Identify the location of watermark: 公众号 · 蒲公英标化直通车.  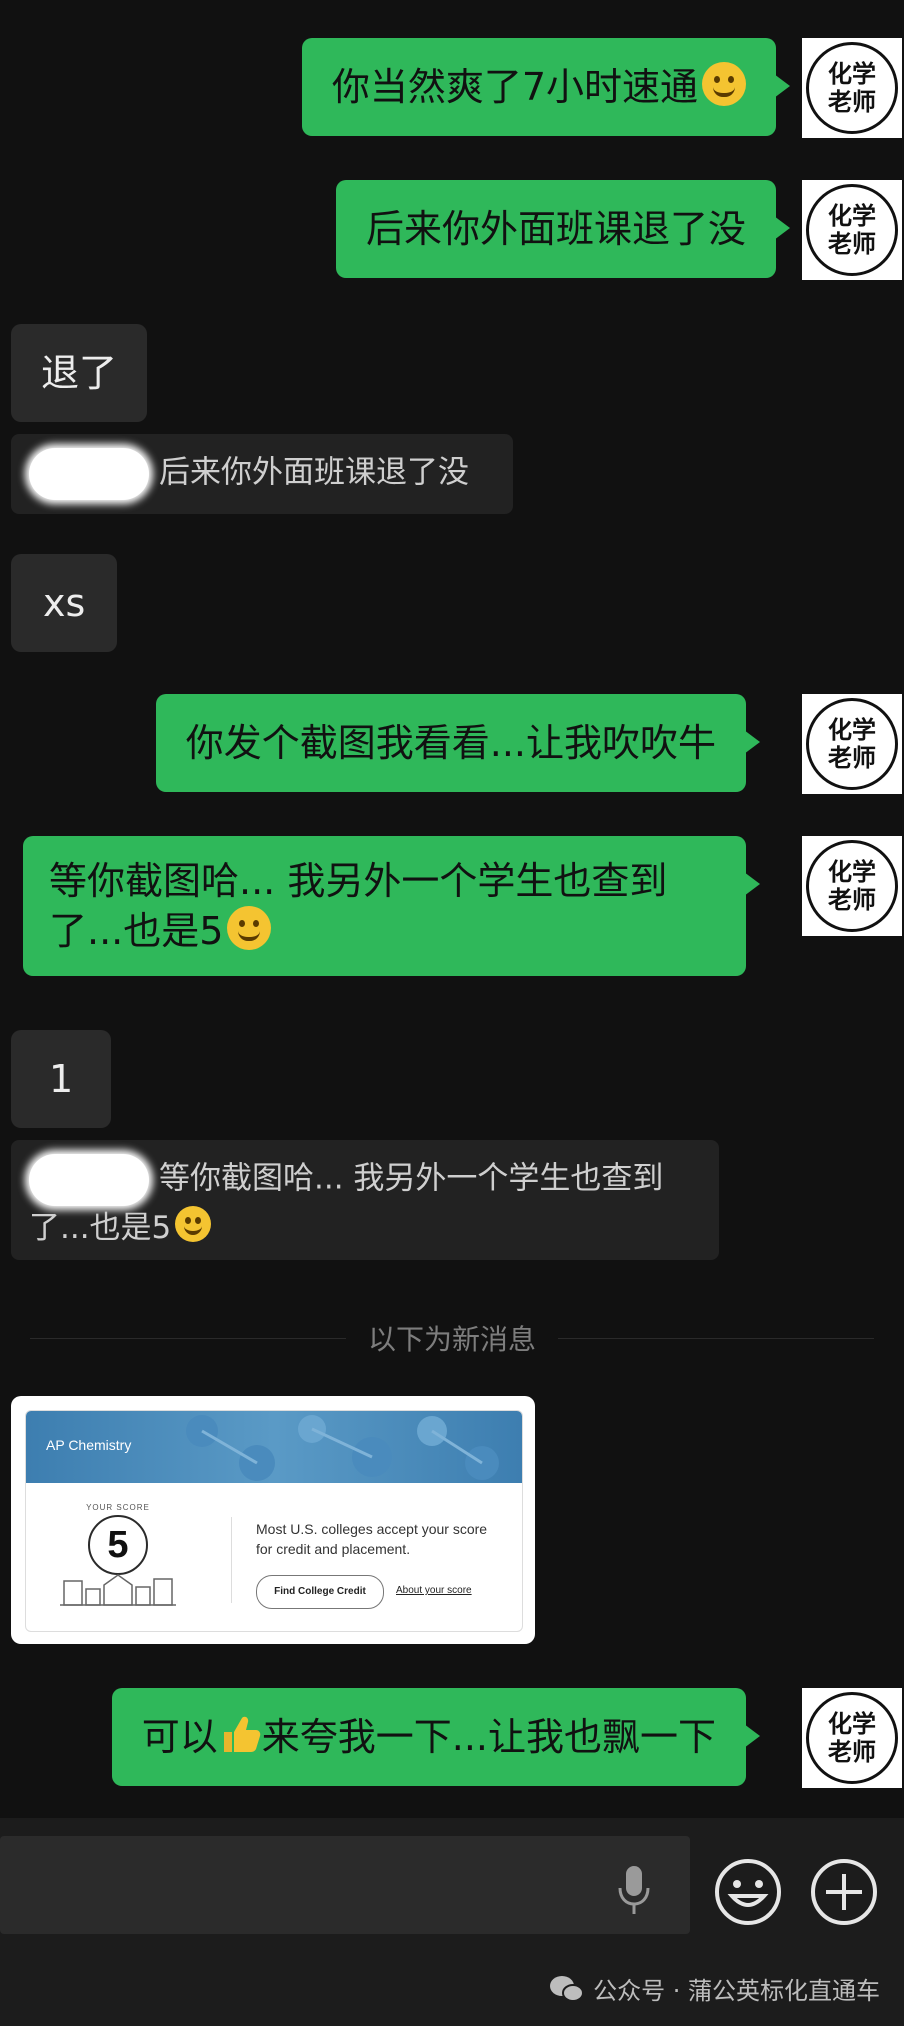
(714, 1988).